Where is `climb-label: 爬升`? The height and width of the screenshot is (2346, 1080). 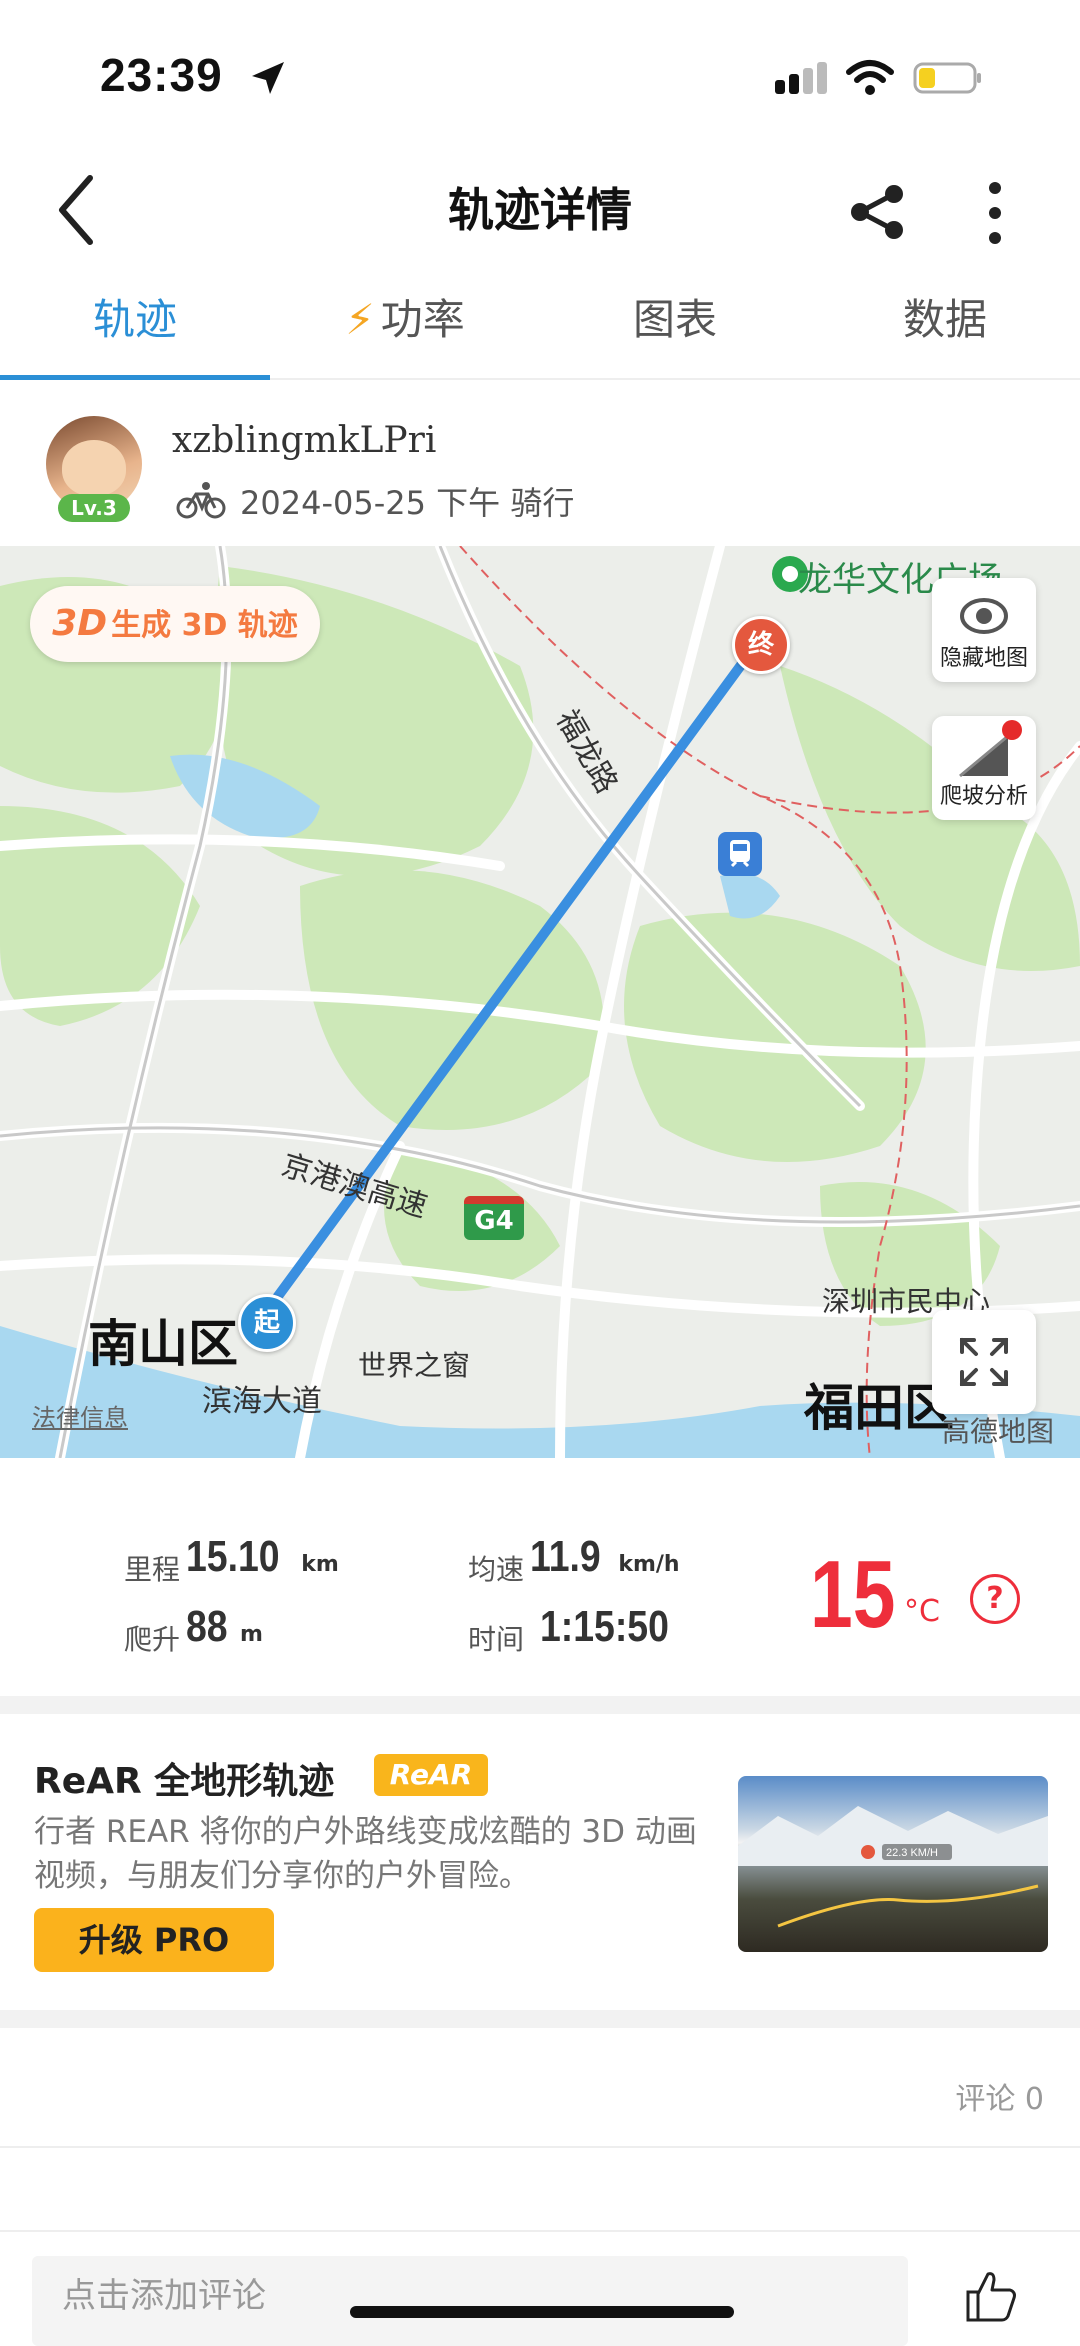
climb-label: 爬升 is located at coordinates (152, 1639).